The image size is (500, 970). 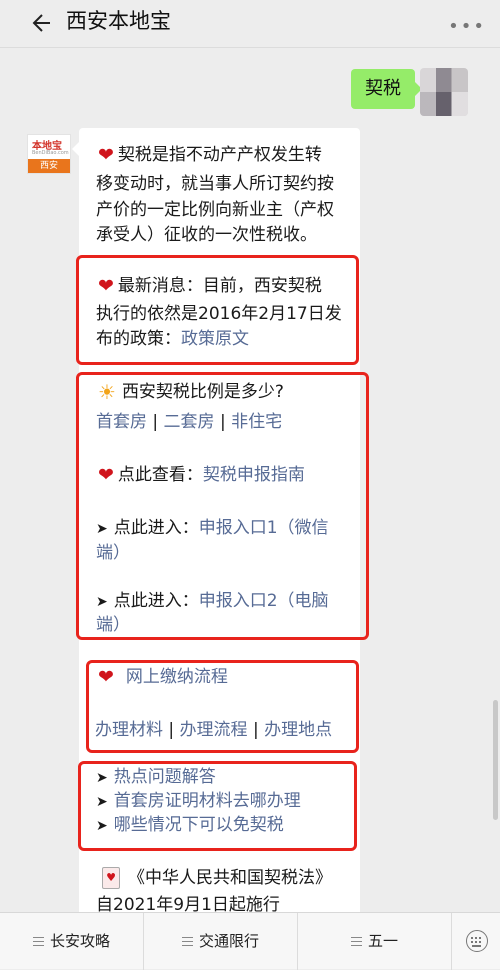 What do you see at coordinates (477, 941) in the screenshot?
I see `keyboard-icon` at bounding box center [477, 941].